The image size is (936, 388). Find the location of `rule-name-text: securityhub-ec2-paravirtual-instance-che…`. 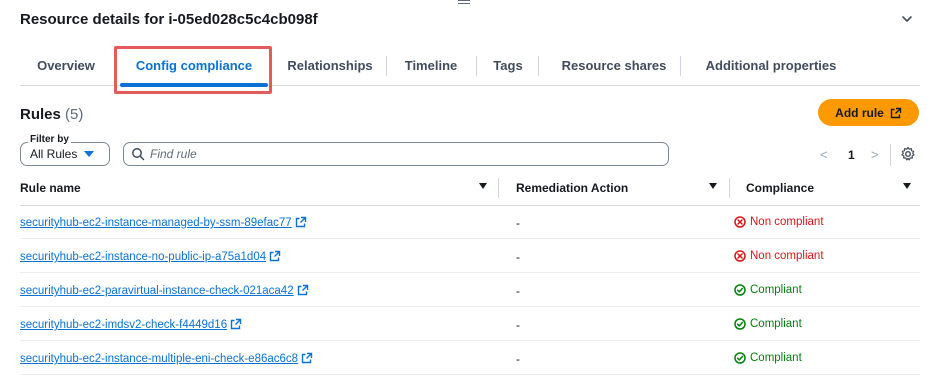

rule-name-text: securityhub-ec2-paravirtual-instance-che… is located at coordinates (157, 291).